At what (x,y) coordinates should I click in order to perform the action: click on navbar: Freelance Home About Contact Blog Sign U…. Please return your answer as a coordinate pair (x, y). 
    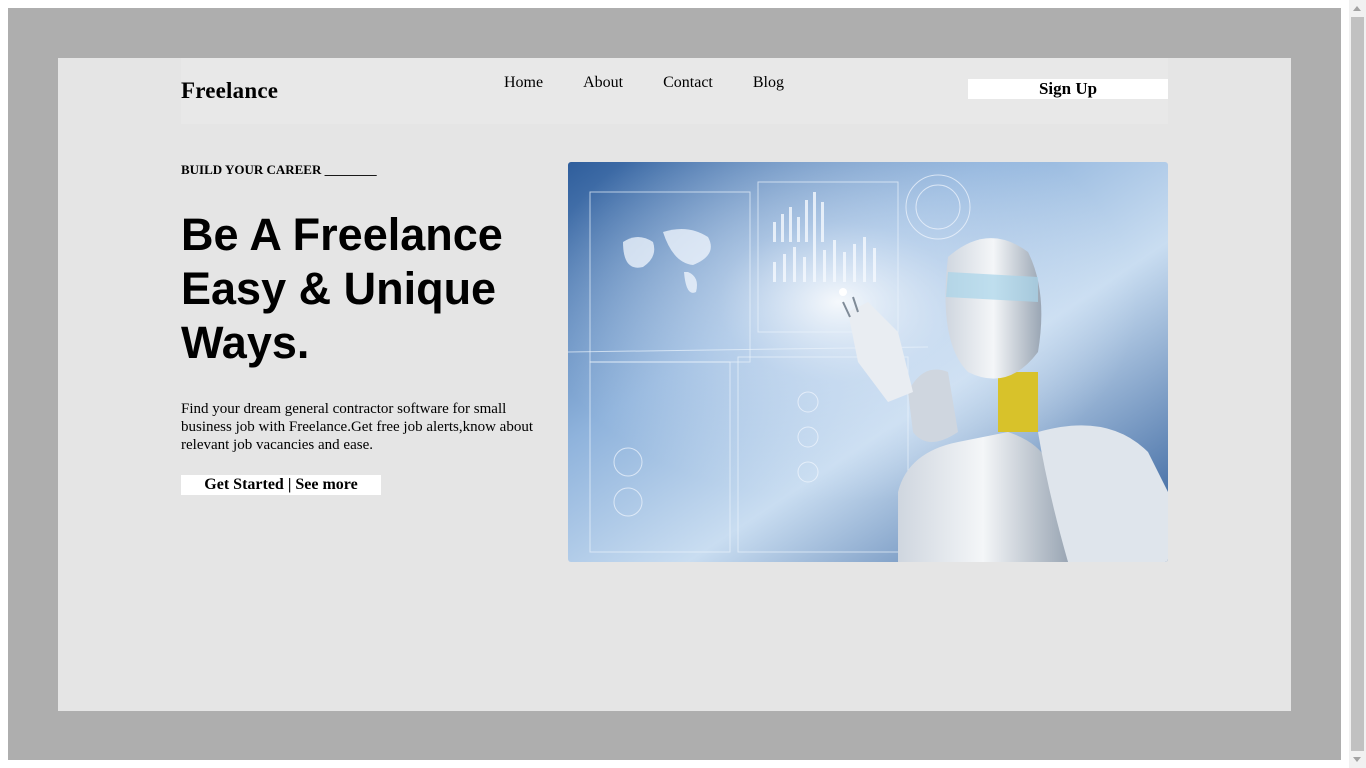
    Looking at the image, I should click on (674, 91).